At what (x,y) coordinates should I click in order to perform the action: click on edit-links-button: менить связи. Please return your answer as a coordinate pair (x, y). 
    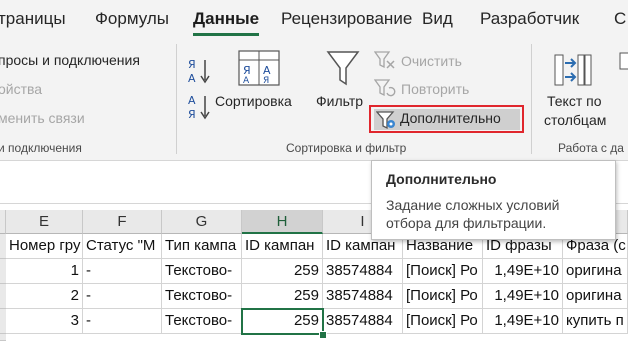
    Looking at the image, I should click on (42, 118).